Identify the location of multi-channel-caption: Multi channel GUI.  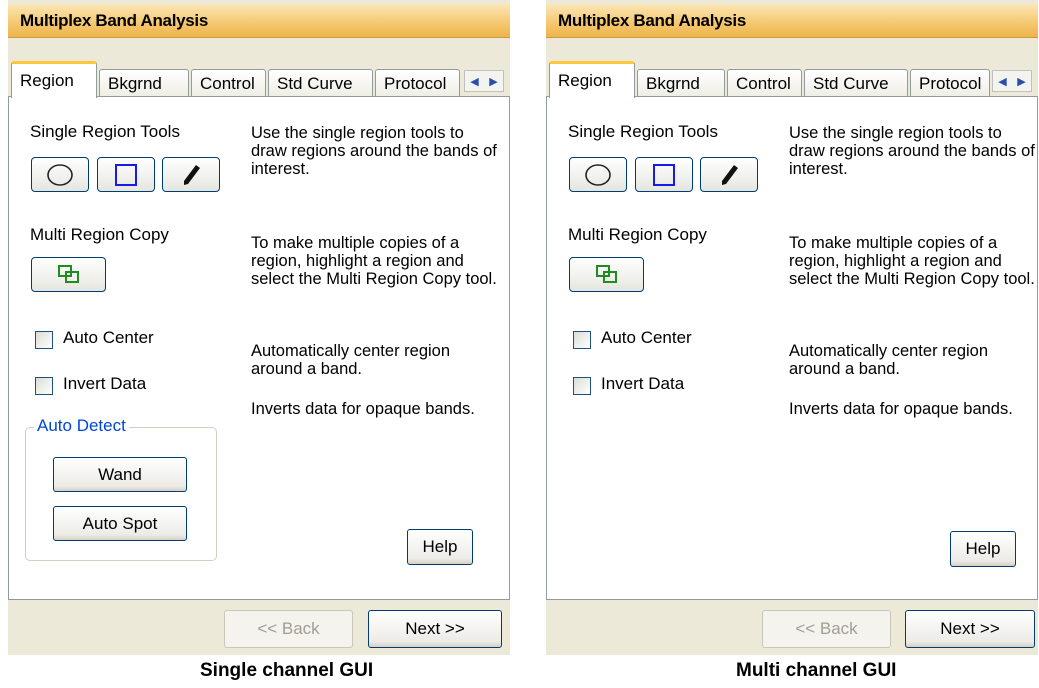
(816, 670).